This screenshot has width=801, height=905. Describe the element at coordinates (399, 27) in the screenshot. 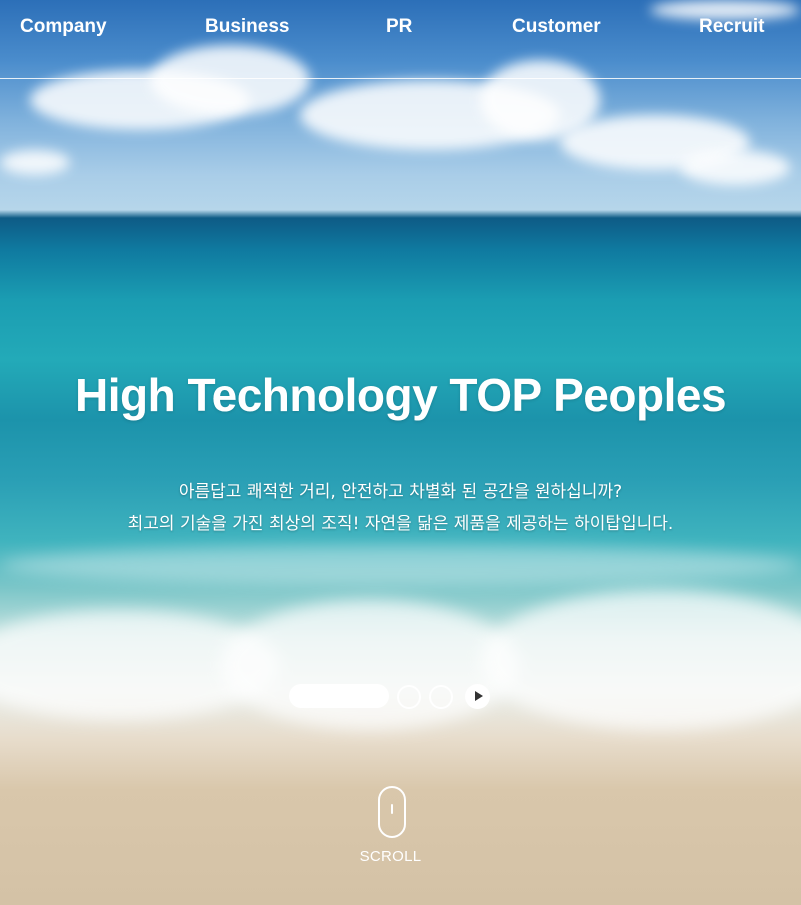

I see `nav-item-pr: PR` at that location.